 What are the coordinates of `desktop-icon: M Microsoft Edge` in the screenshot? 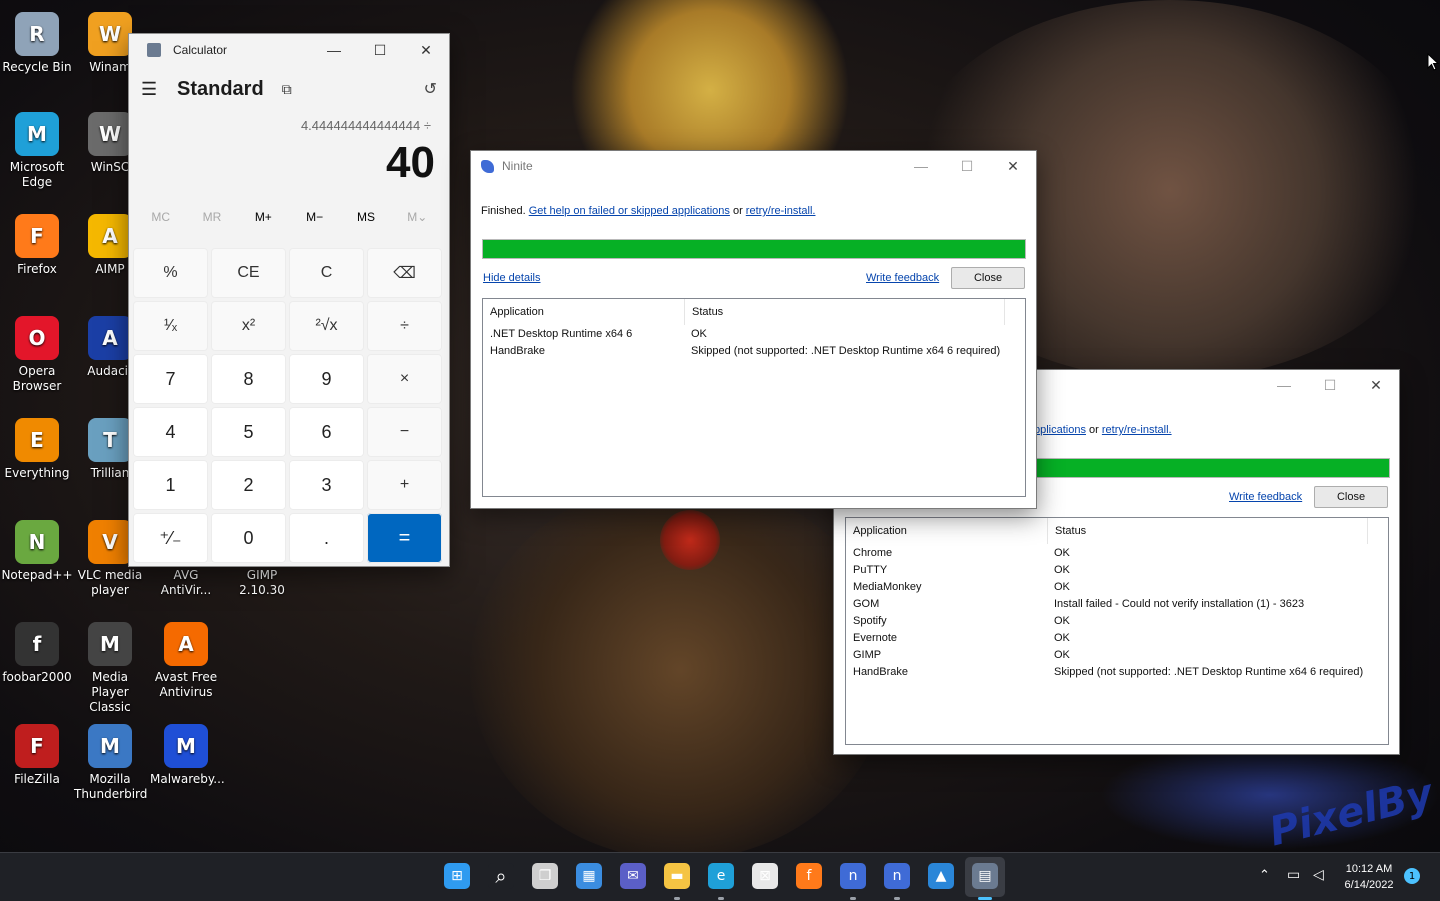 It's located at (37, 149).